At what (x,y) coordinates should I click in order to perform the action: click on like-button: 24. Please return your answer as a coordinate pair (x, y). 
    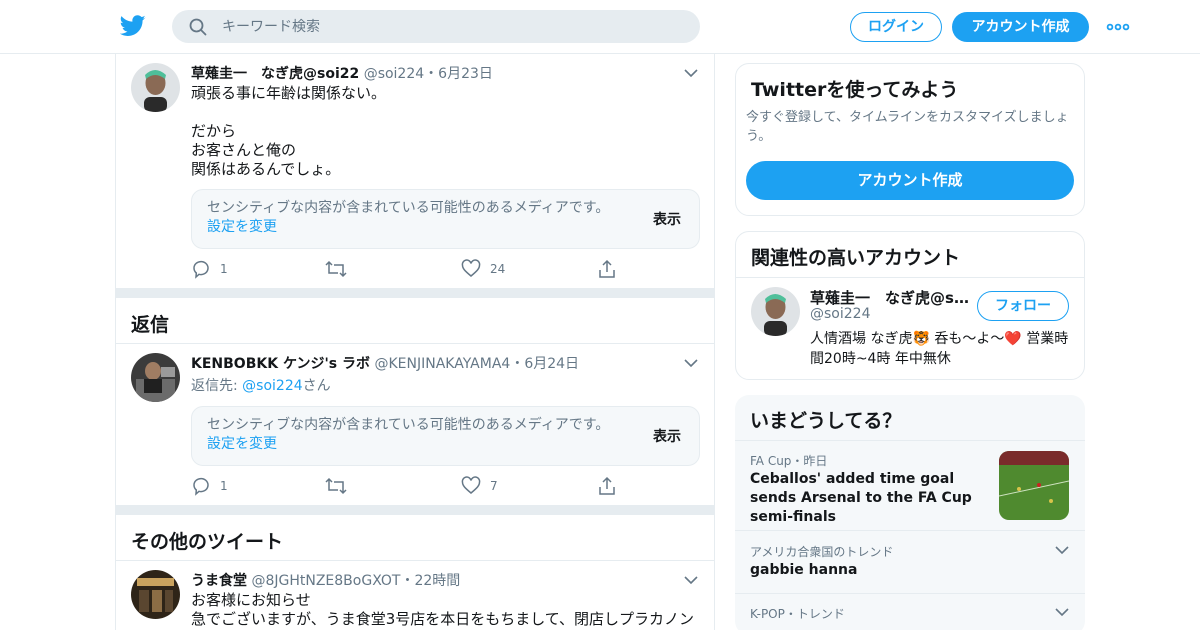
    Looking at the image, I should click on (491, 269).